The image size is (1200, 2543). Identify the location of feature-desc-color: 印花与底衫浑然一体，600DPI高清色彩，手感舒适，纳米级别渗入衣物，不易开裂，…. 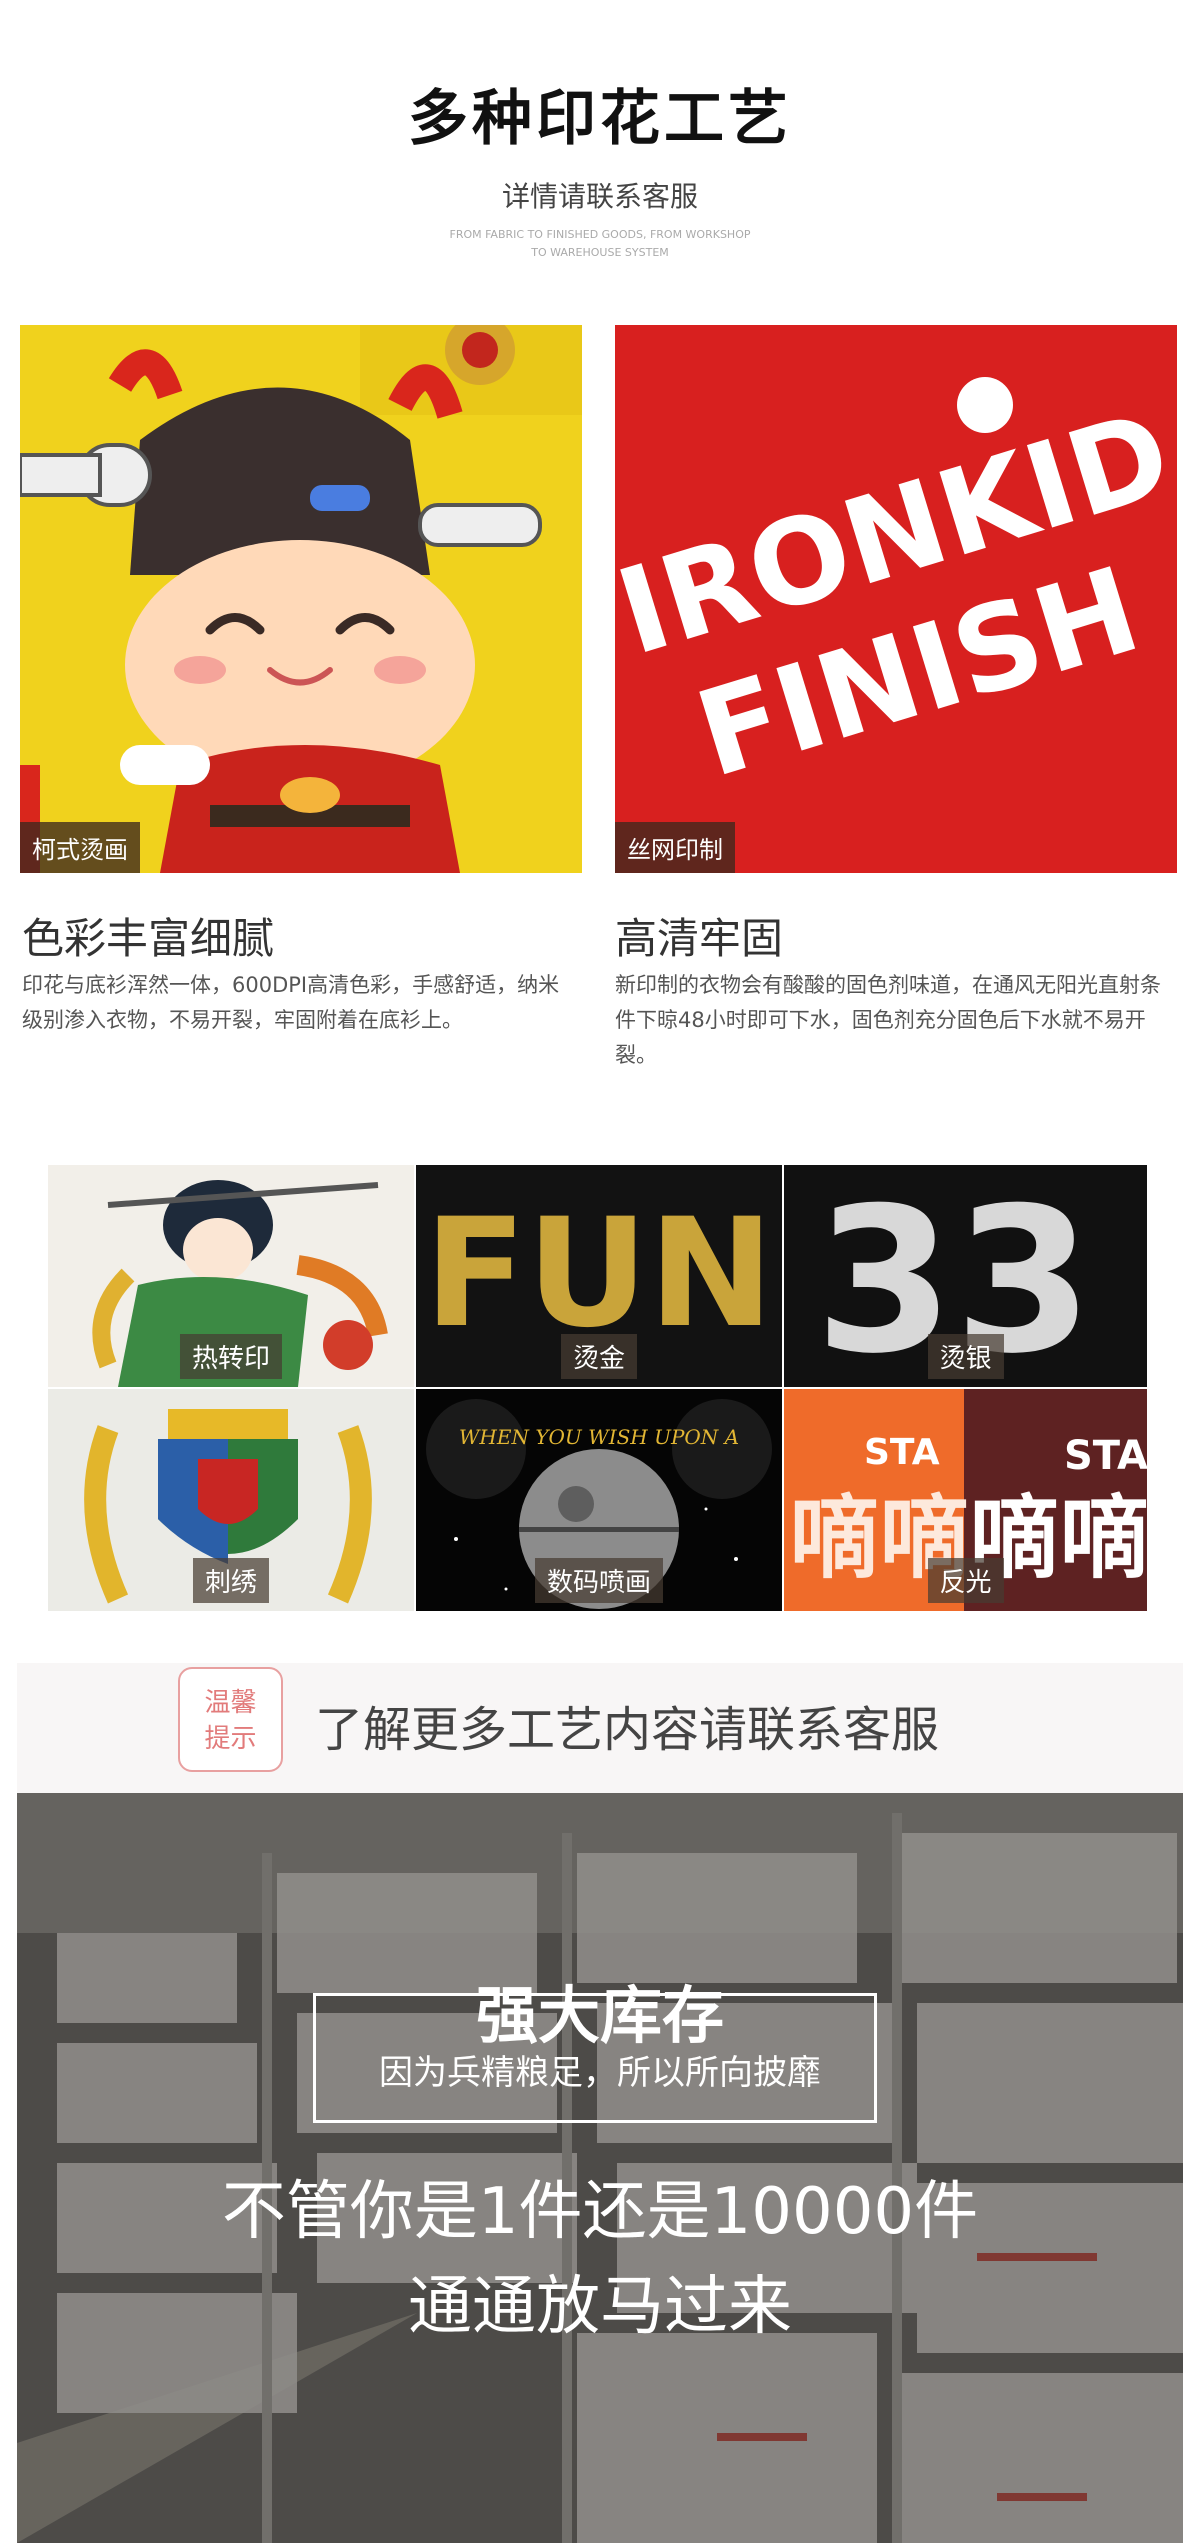
(291, 1002).